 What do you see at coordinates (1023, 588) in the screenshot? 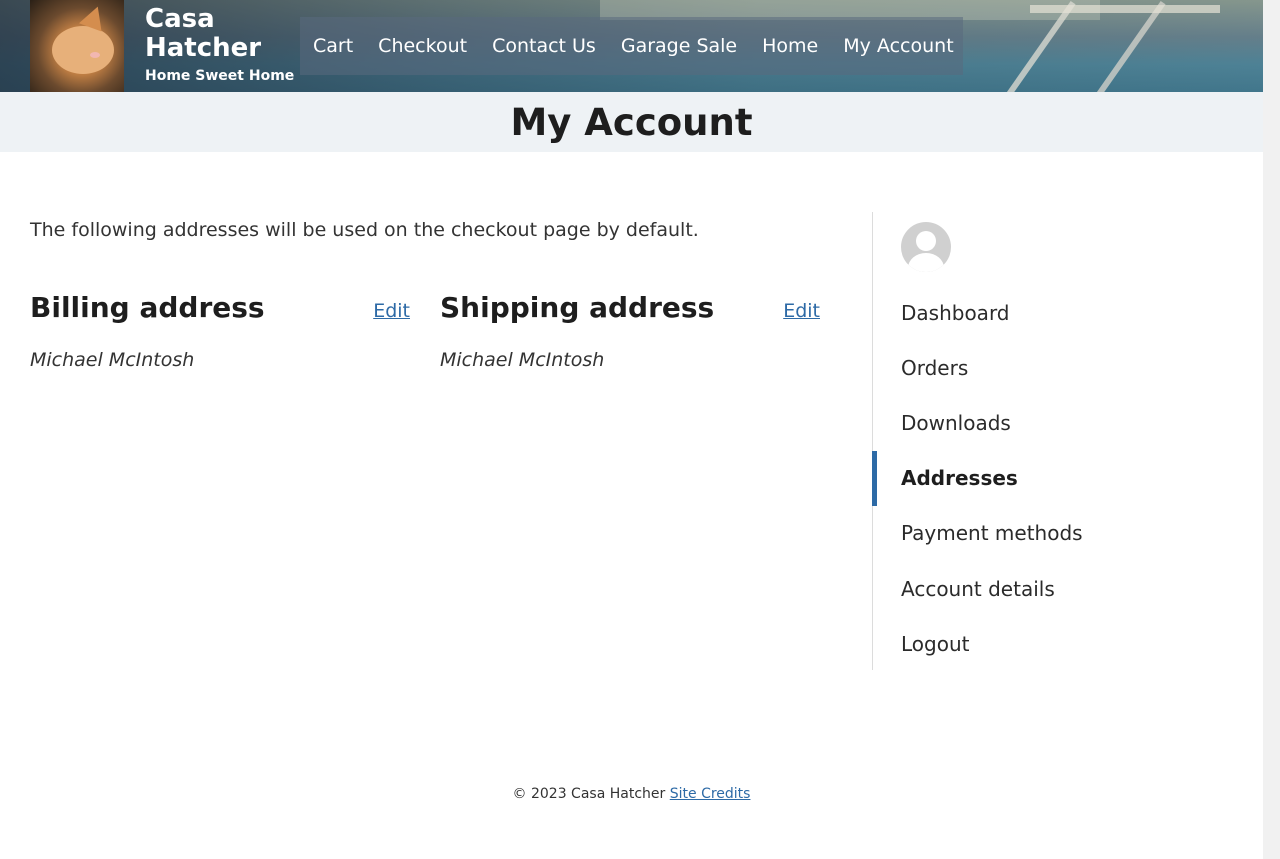
I see `sidebar-item-account-details: Account details` at bounding box center [1023, 588].